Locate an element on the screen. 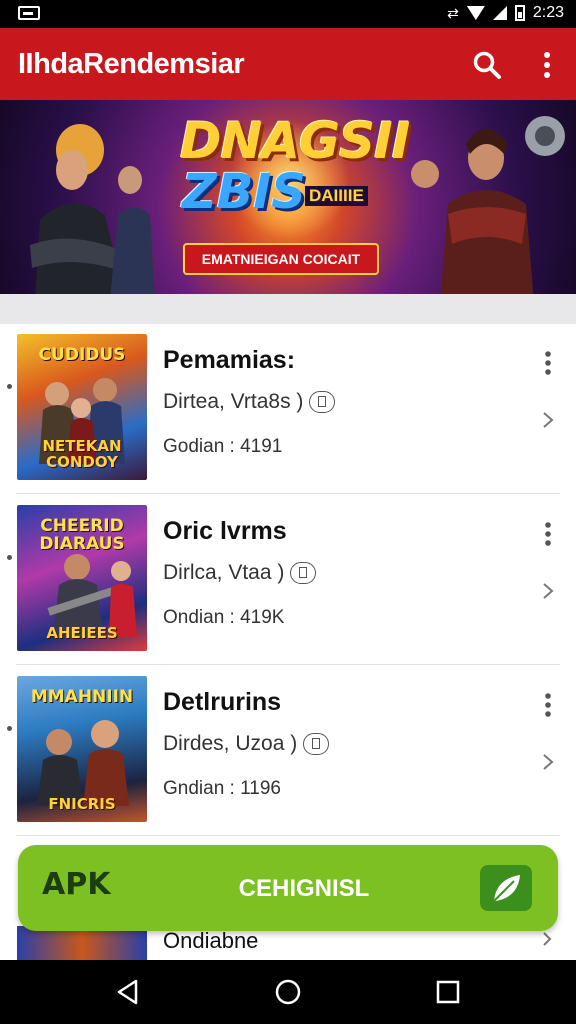  item-name: Pemamias: is located at coordinates (229, 360).